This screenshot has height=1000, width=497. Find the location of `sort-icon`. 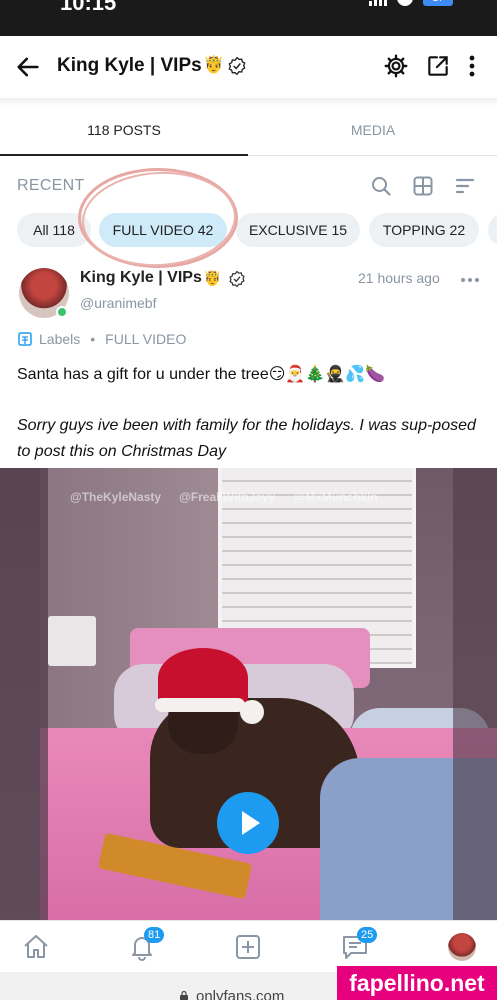

sort-icon is located at coordinates (465, 186).